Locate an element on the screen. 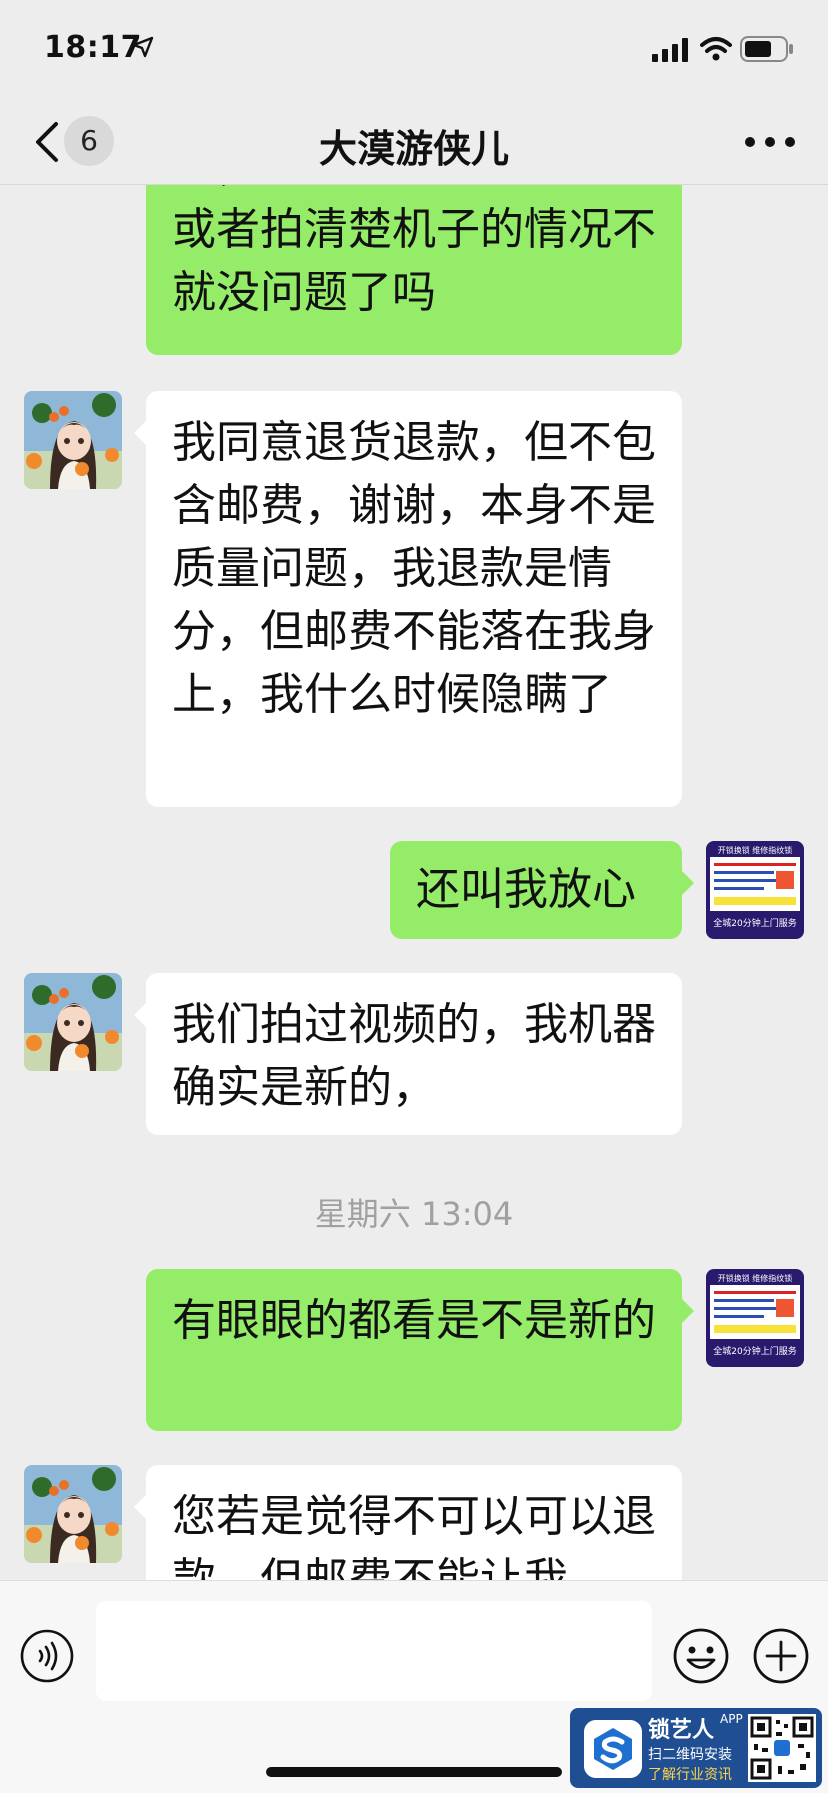  add-attachment-icon is located at coordinates (781, 1656).